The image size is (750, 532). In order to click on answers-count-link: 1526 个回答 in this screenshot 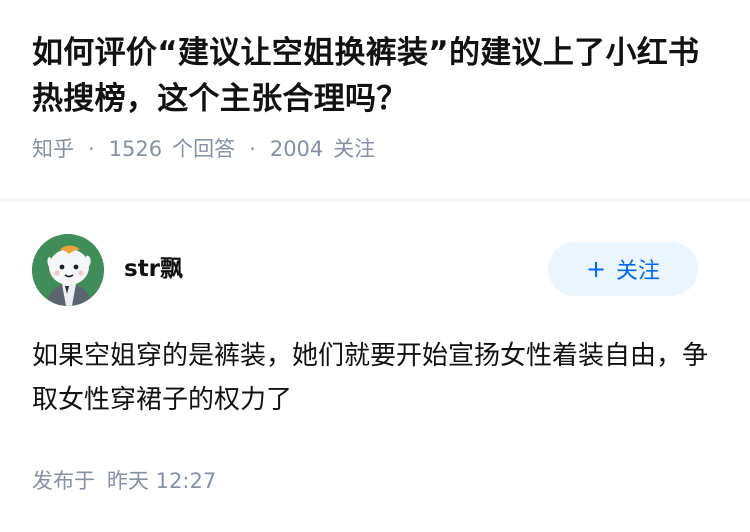, I will do `click(172, 149)`.